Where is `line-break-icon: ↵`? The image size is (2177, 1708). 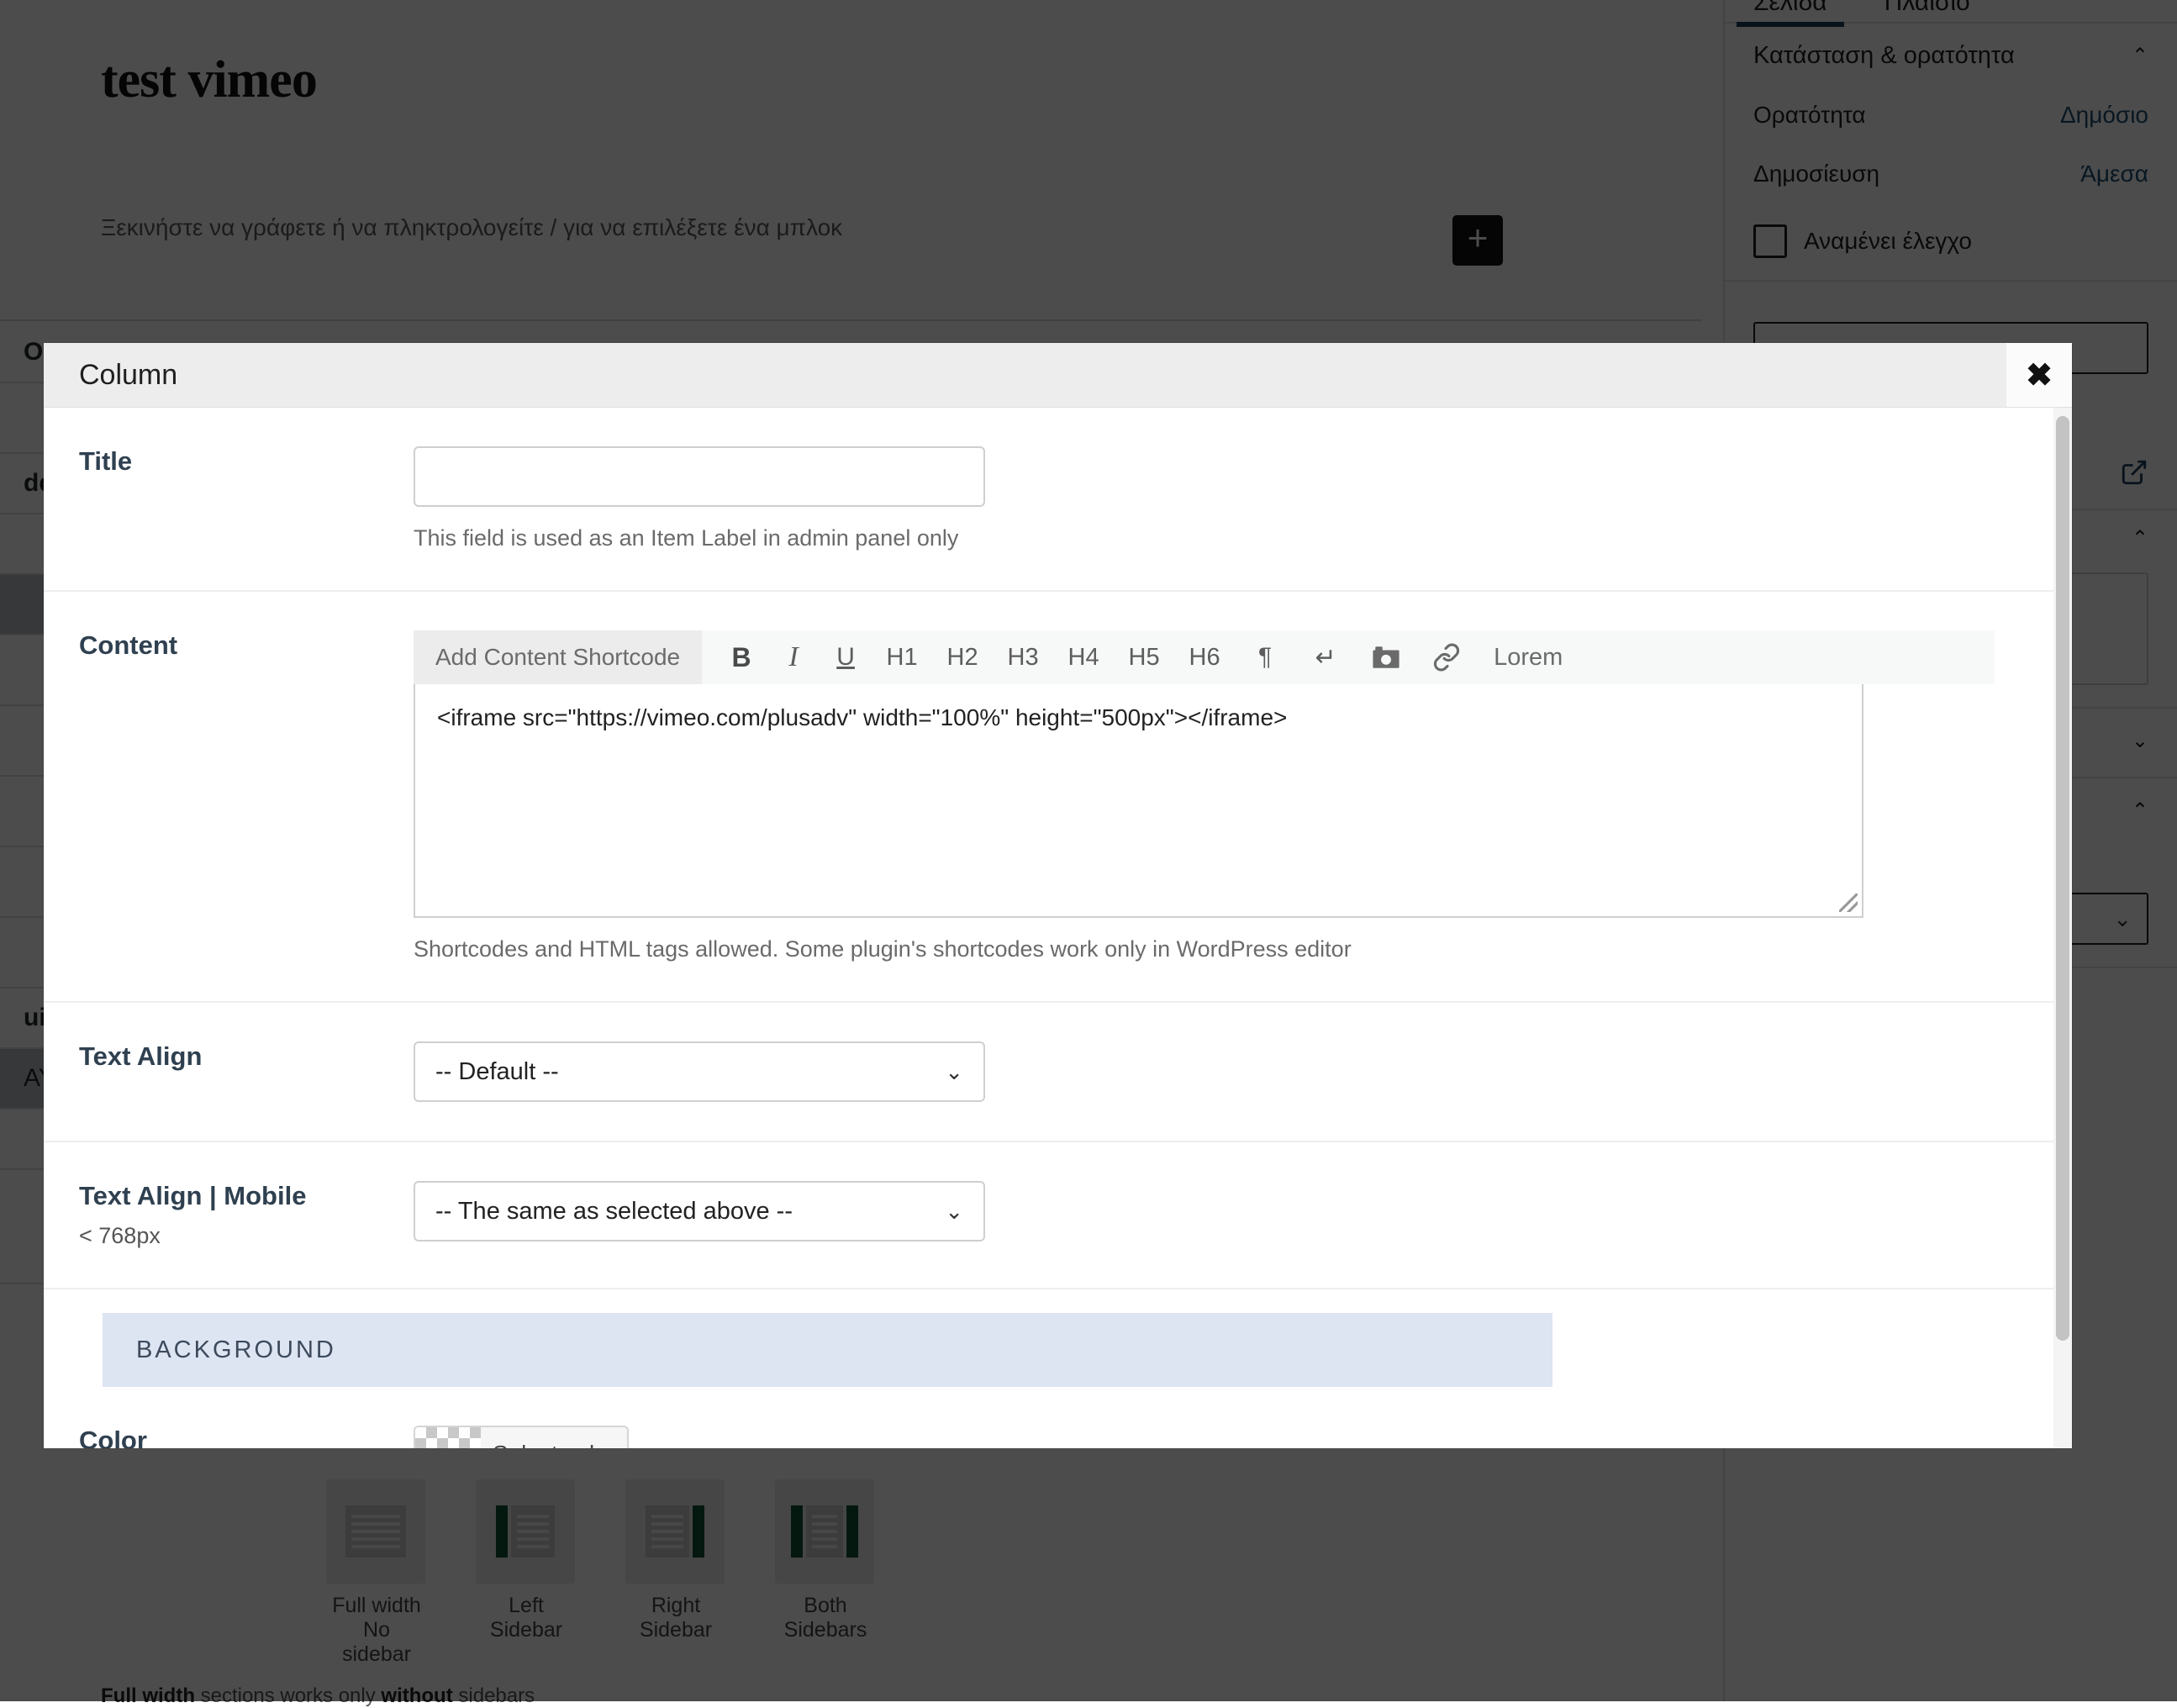
line-break-icon: ↵ is located at coordinates (1325, 657).